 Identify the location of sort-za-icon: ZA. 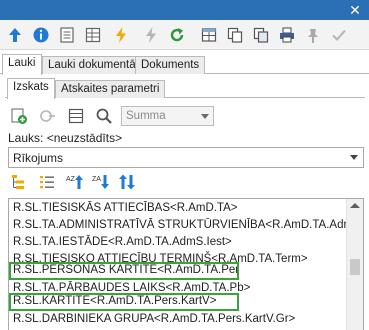
(101, 182).